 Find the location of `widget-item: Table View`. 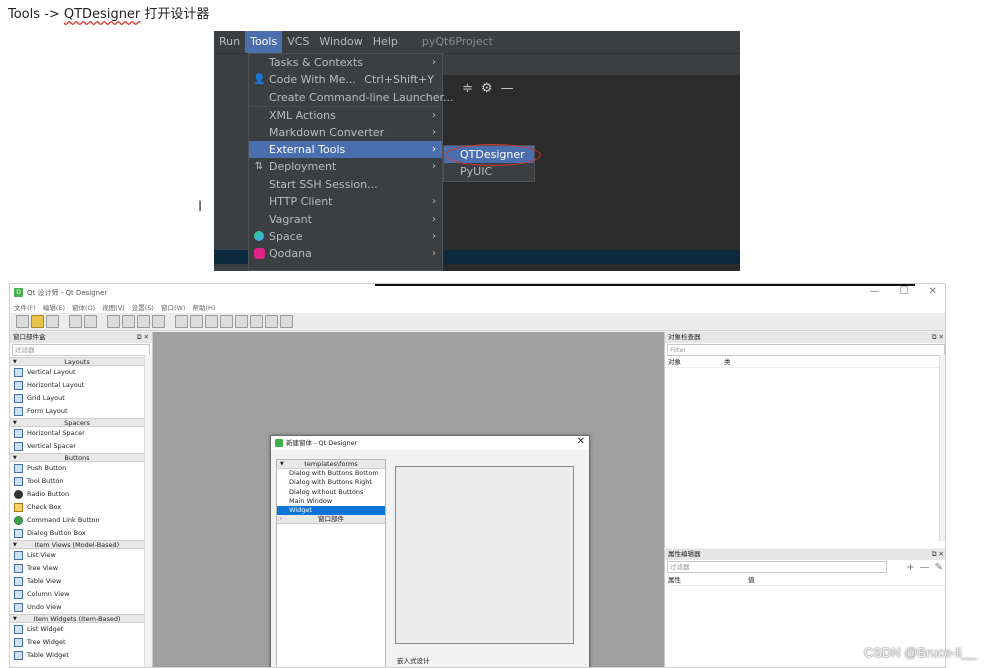

widget-item: Table View is located at coordinates (81, 581).